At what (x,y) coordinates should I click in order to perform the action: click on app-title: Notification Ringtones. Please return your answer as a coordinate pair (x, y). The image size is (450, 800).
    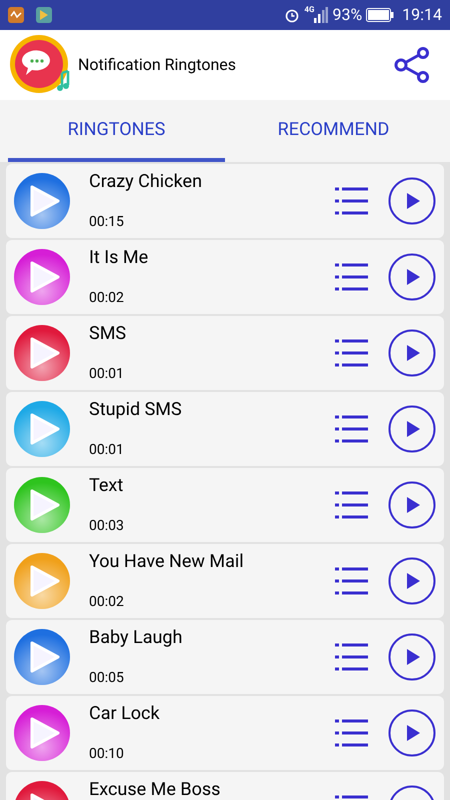
    Looking at the image, I should click on (157, 65).